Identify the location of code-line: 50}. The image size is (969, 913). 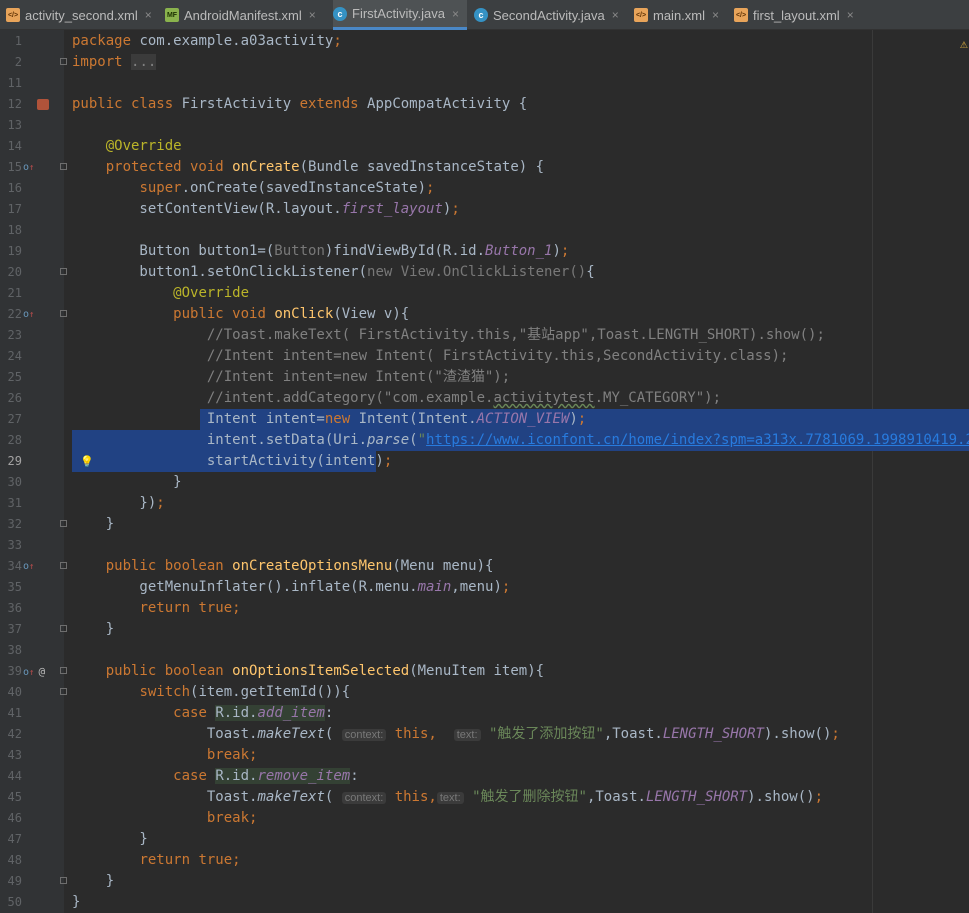
(484, 902).